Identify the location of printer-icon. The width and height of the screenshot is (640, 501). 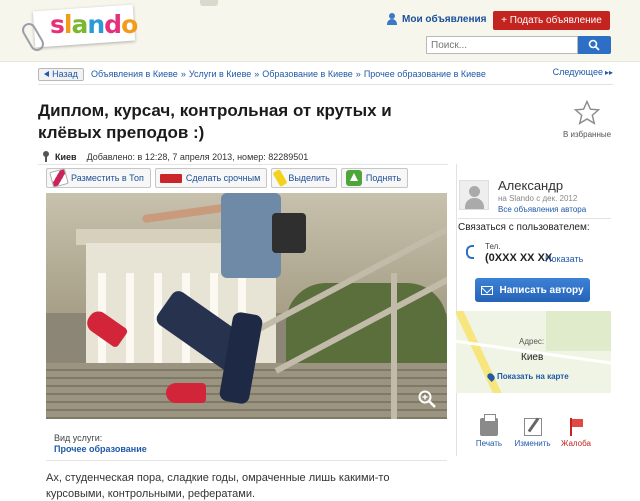
(489, 425).